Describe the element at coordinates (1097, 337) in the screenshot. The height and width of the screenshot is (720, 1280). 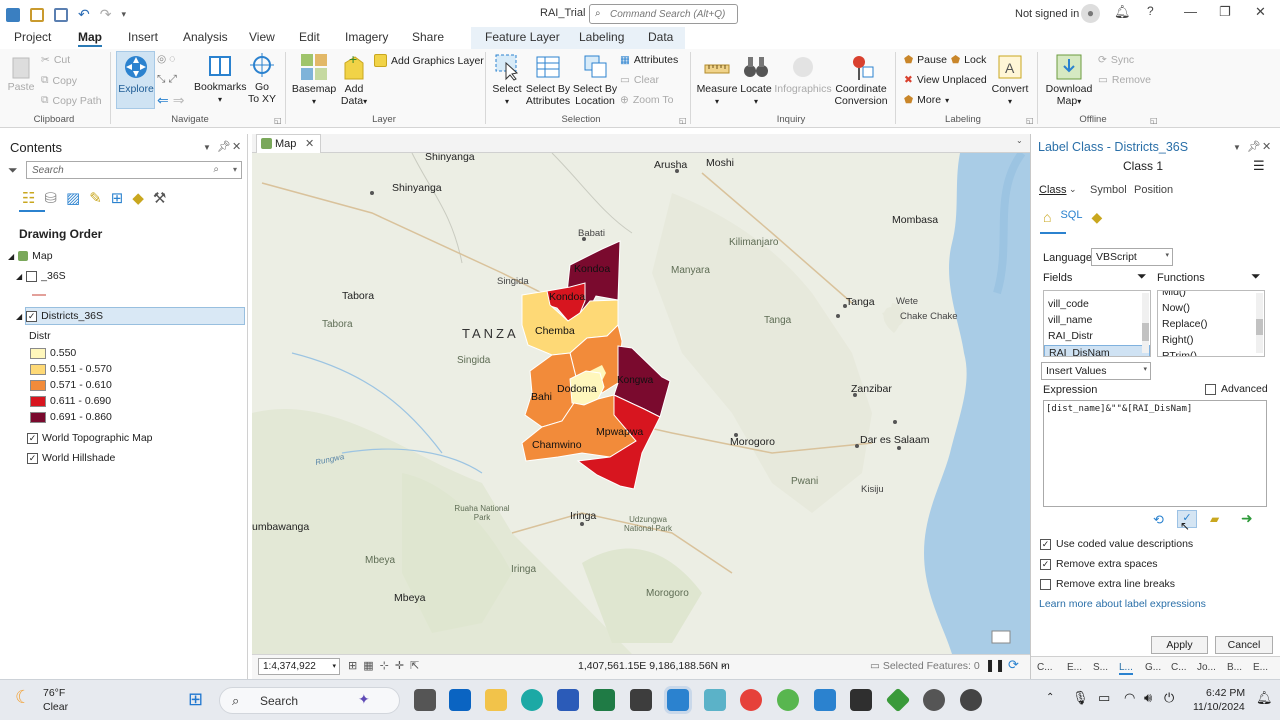
I see `field-item: RAI_Distr` at that location.